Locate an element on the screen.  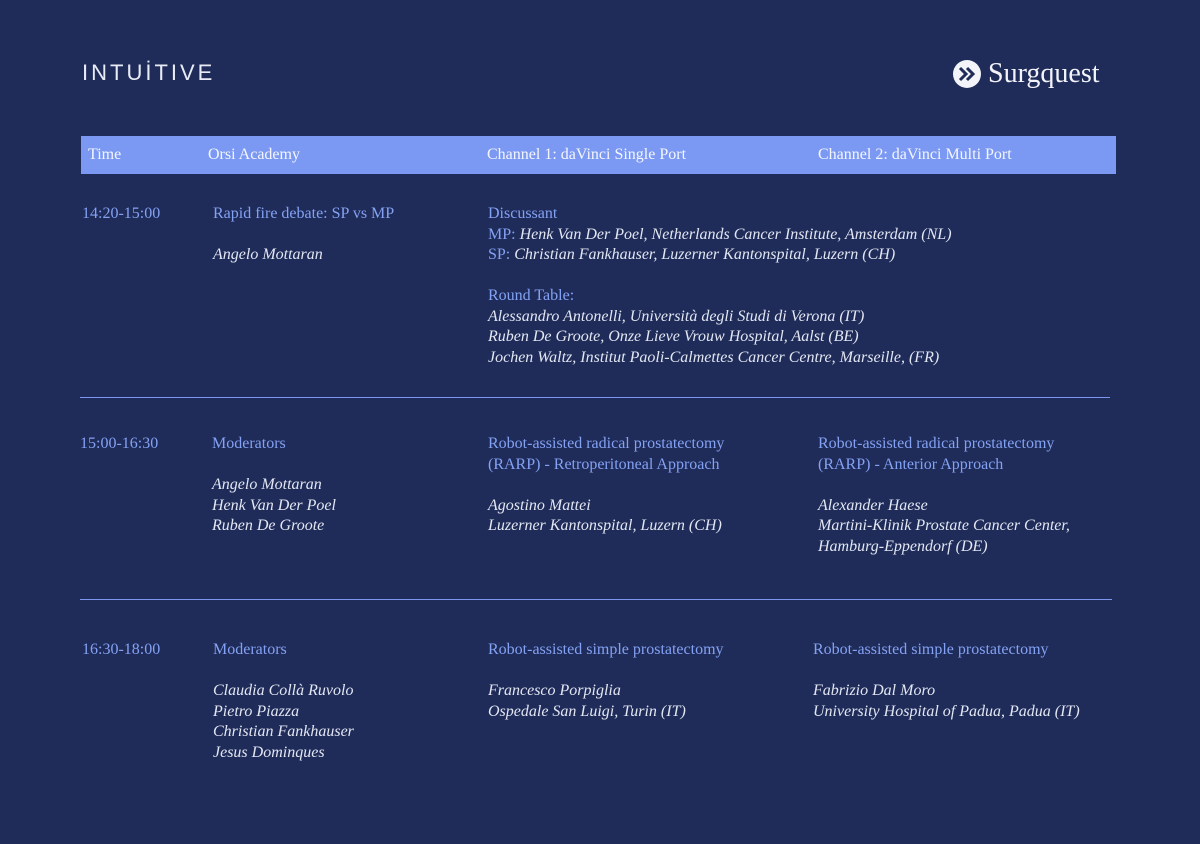
header-academy: Orsi Academy is located at coordinates (254, 154).